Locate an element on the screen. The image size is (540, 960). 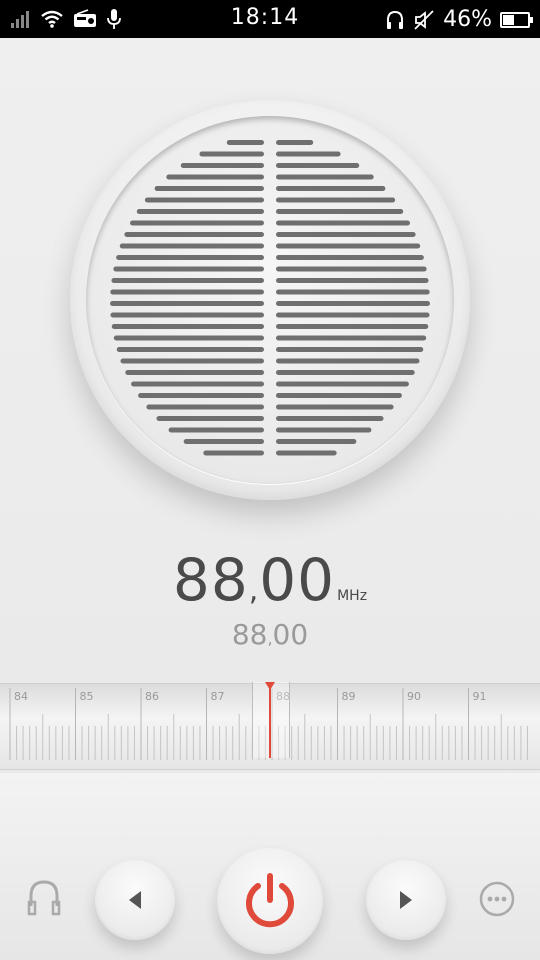
next-icon is located at coordinates (406, 900).